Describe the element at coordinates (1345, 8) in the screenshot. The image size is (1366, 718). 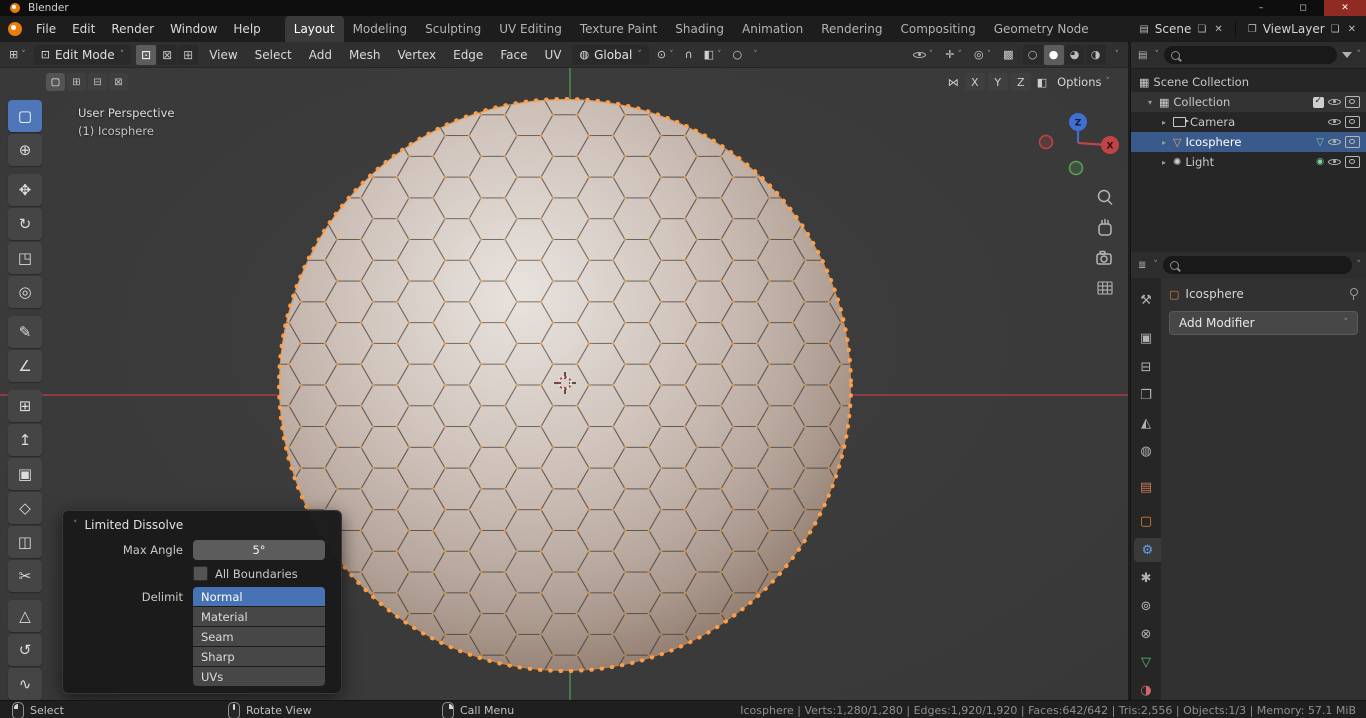
I see `close-button: ✕` at that location.